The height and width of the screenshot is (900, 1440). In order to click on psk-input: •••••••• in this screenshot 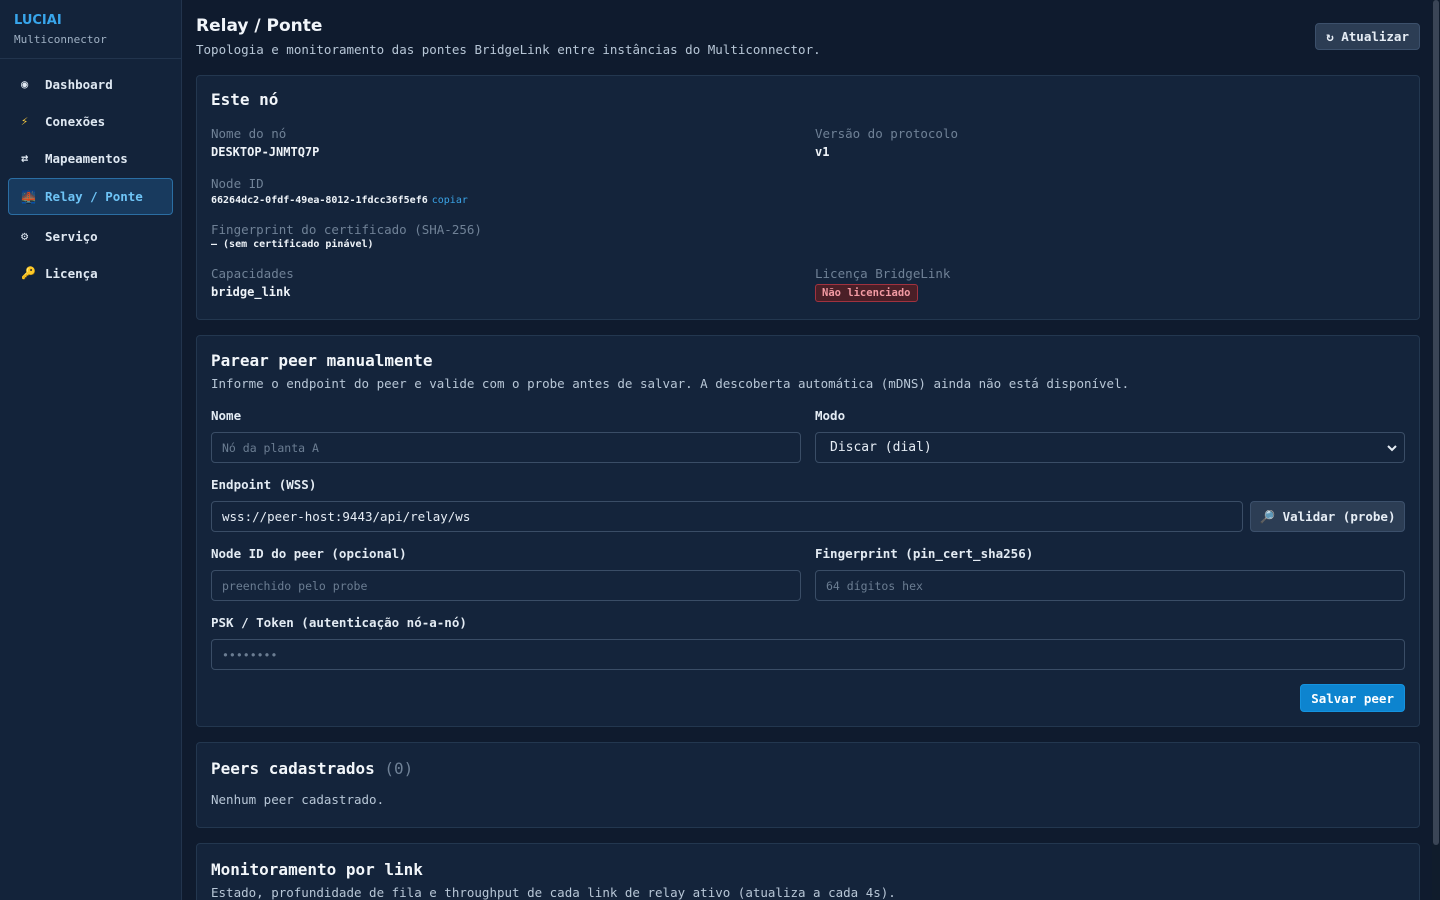, I will do `click(808, 654)`.